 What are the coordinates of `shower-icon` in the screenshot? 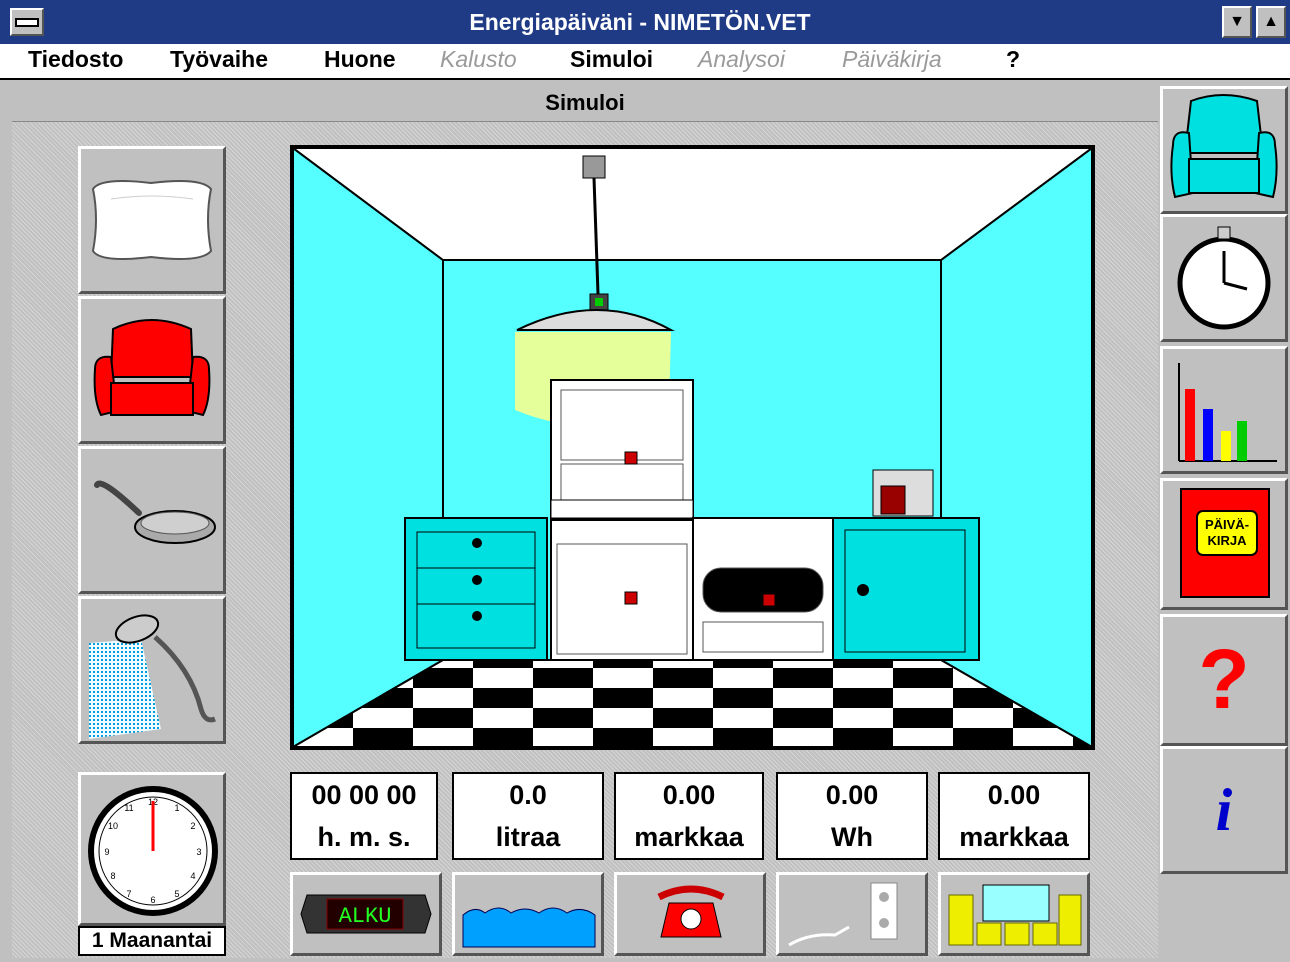 It's located at (152, 676).